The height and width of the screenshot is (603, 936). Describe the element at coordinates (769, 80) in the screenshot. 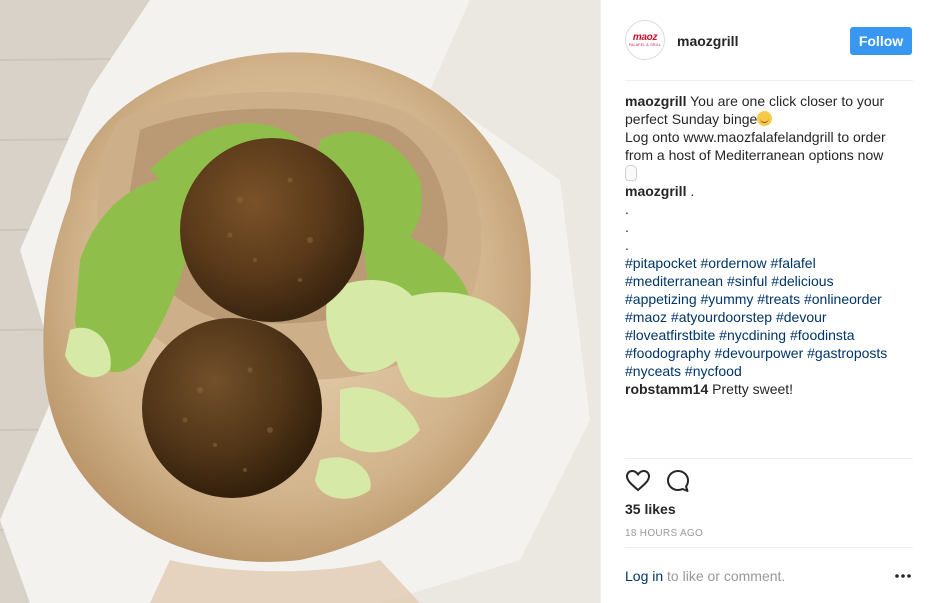

I see `header-divider` at that location.